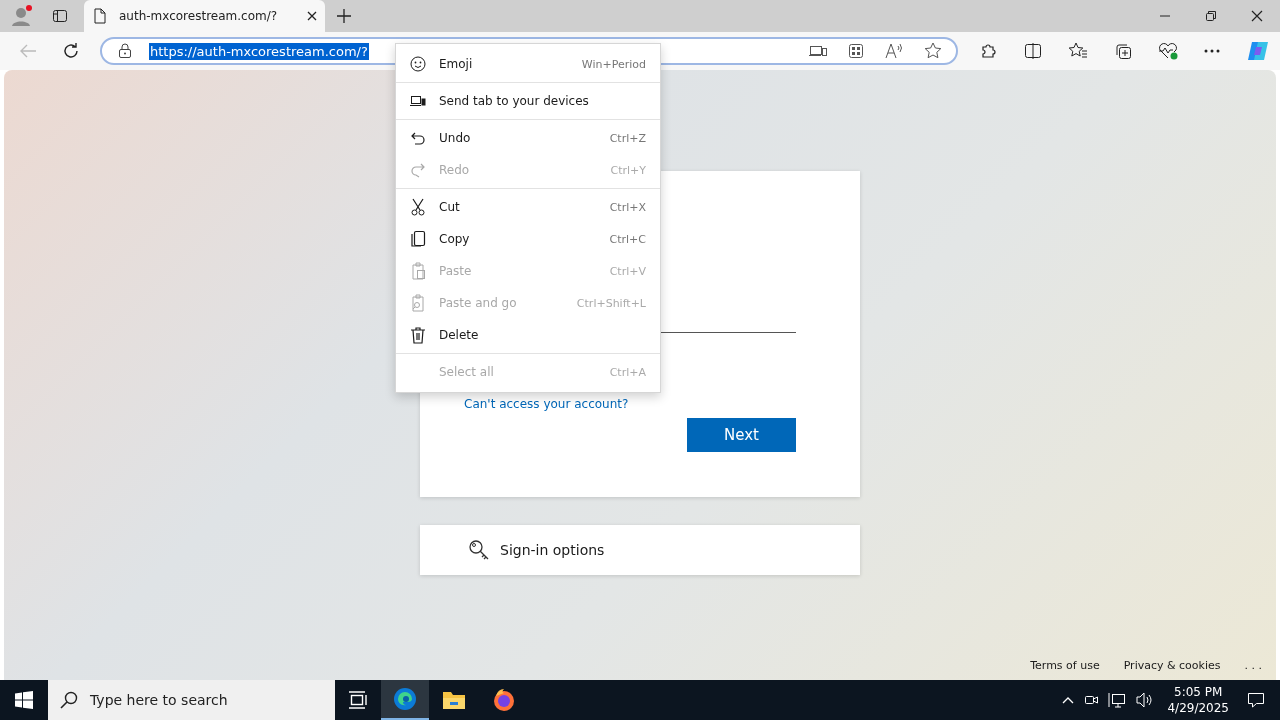 The width and height of the screenshot is (1280, 720). What do you see at coordinates (22, 16) in the screenshot?
I see `profile-icon` at bounding box center [22, 16].